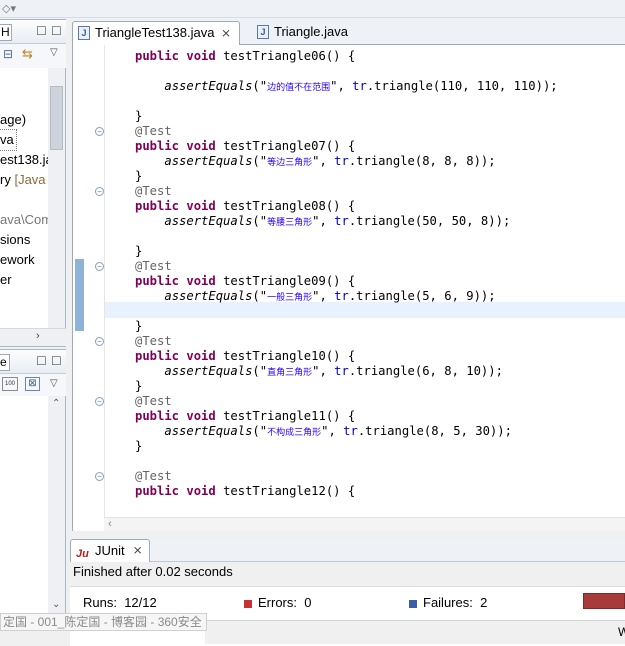  Describe the element at coordinates (415, 632) in the screenshot. I see `status-bar: W` at that location.